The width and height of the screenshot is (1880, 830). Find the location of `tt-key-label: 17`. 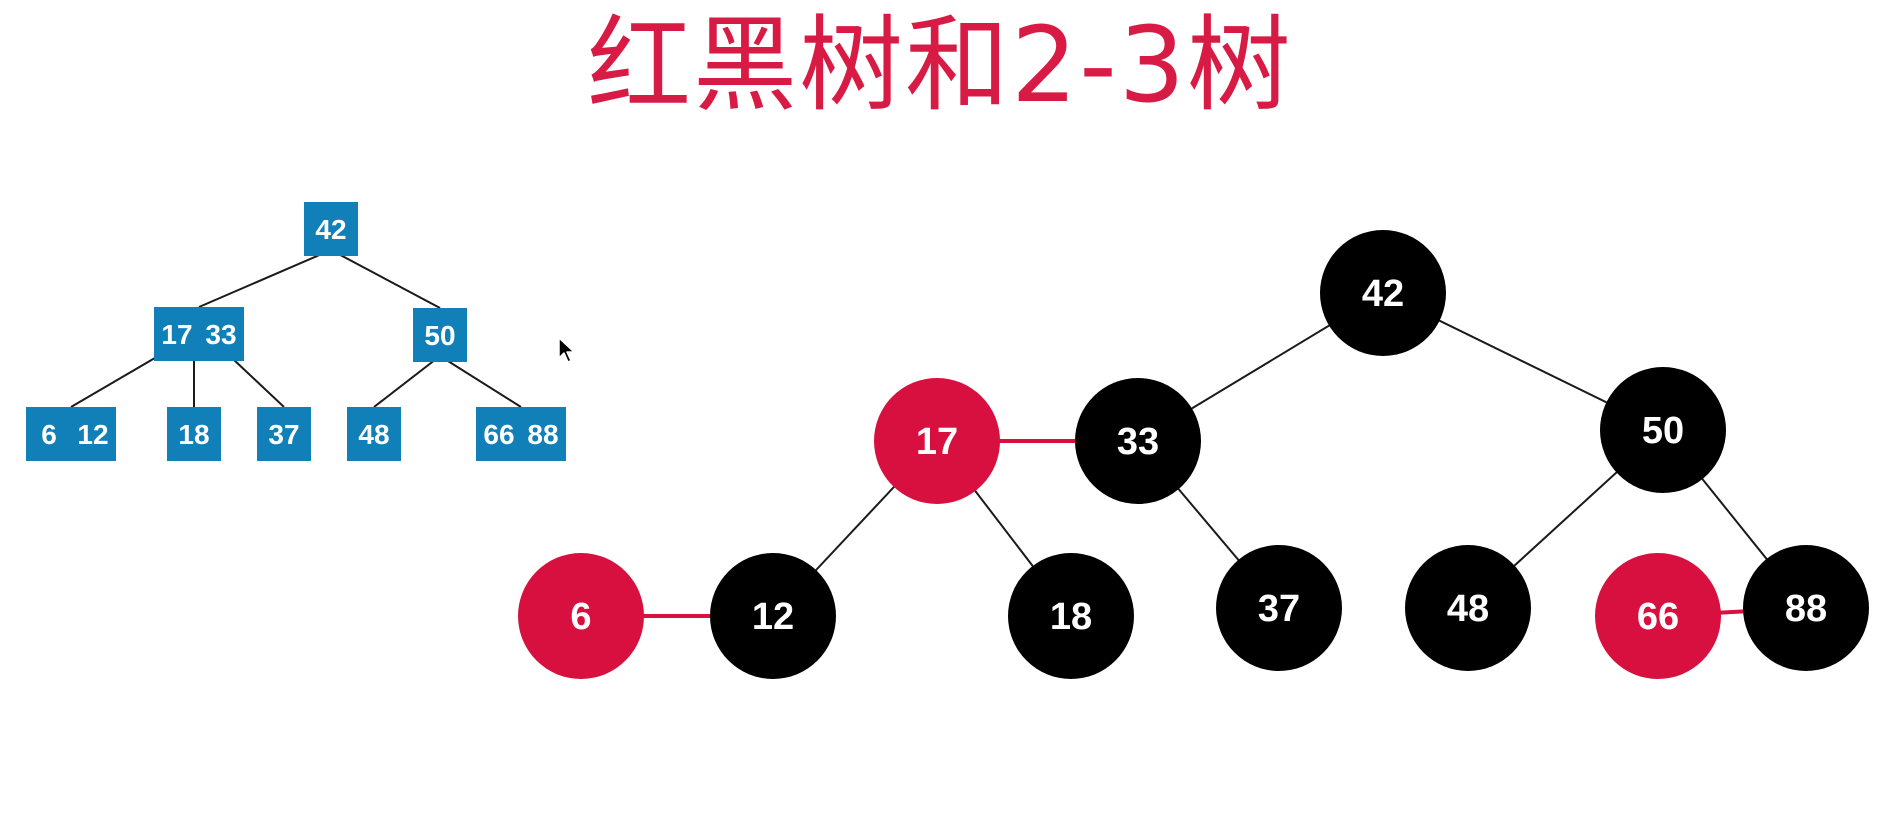

tt-key-label: 17 is located at coordinates (176, 334).